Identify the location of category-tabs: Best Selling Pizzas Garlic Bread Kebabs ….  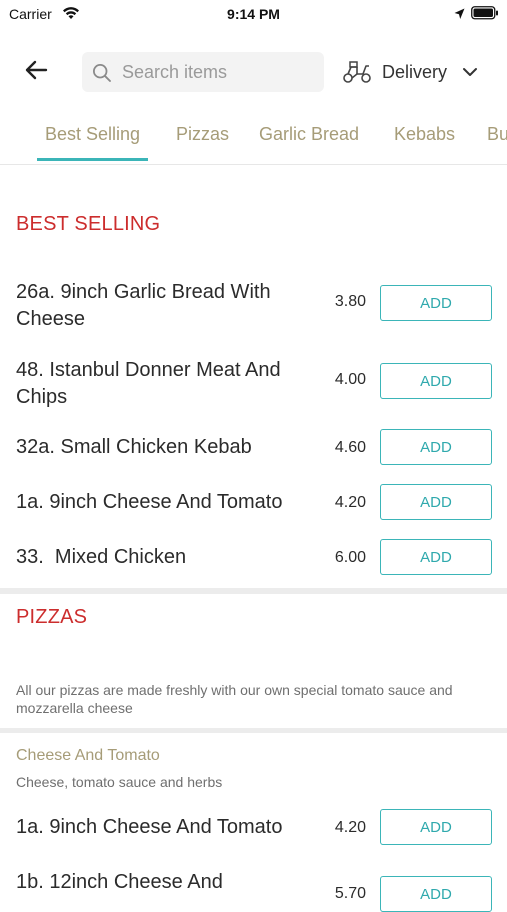
(253, 136).